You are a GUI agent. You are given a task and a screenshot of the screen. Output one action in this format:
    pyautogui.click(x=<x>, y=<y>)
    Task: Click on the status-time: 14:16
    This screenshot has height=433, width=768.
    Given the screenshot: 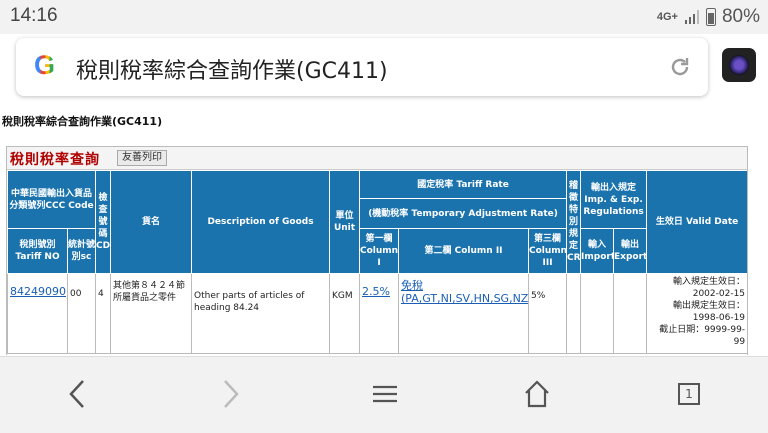 What is the action you would take?
    pyautogui.click(x=34, y=15)
    